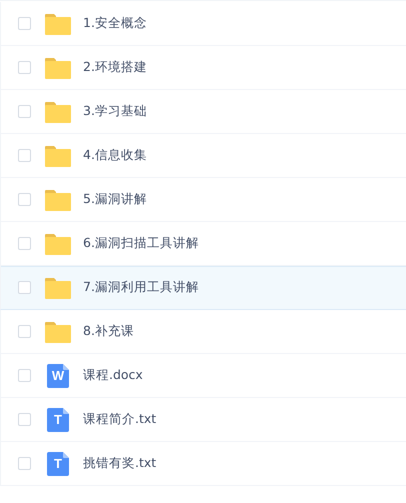 The height and width of the screenshot is (503, 406). Describe the element at coordinates (119, 419) in the screenshot. I see `file-name: 课程简介.txt` at that location.